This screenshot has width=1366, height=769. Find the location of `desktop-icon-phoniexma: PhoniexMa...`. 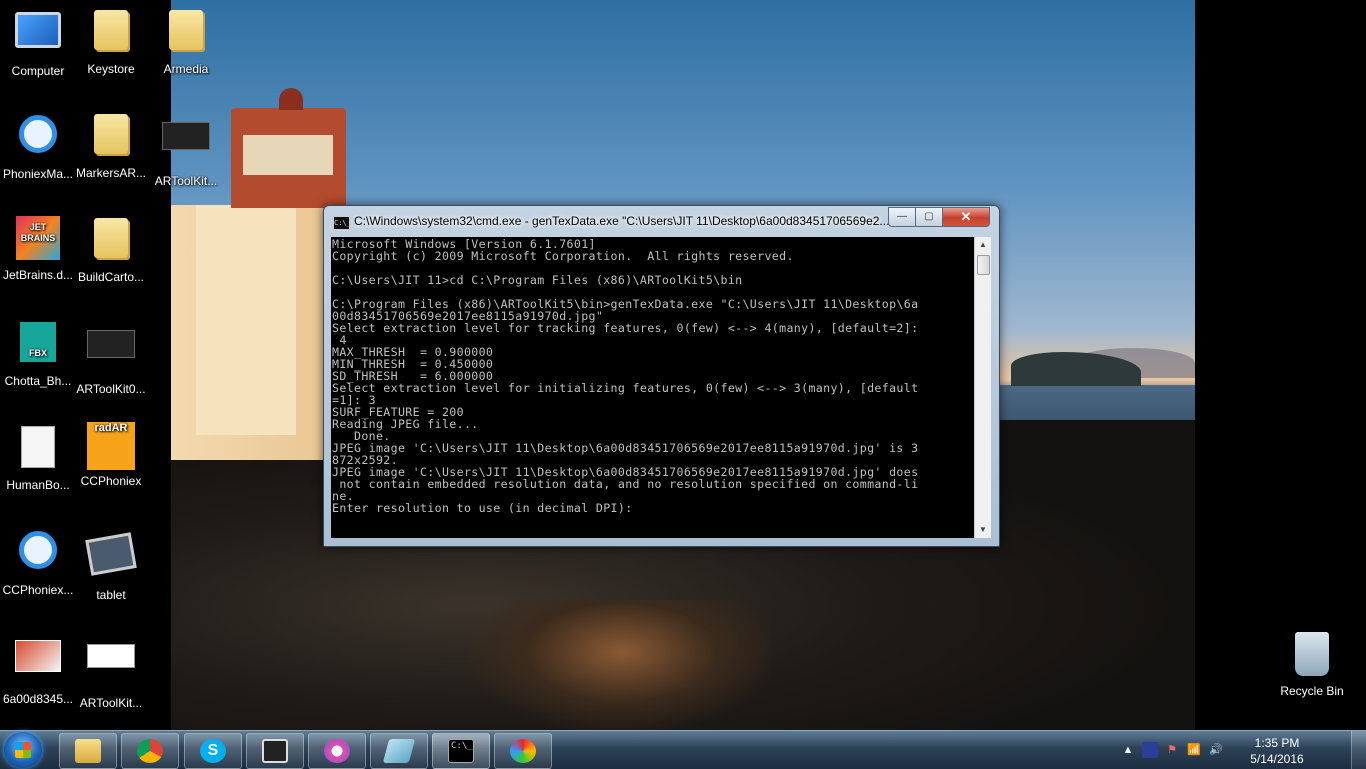

desktop-icon-phoniexma: PhoniexMa... is located at coordinates (38, 145).